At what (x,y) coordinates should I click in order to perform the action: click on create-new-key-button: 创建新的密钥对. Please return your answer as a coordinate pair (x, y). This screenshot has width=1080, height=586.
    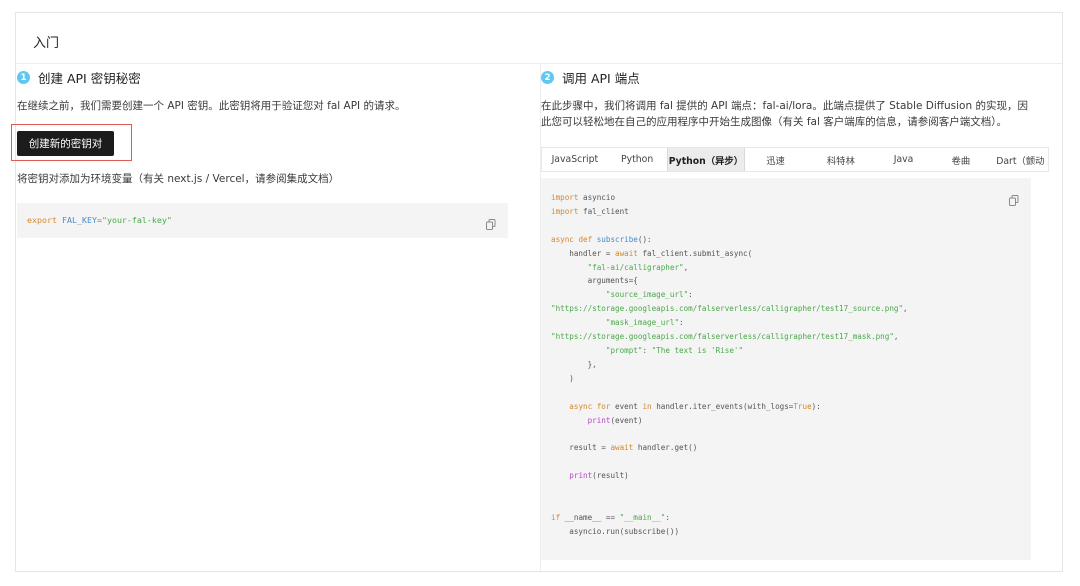
    Looking at the image, I should click on (65, 143).